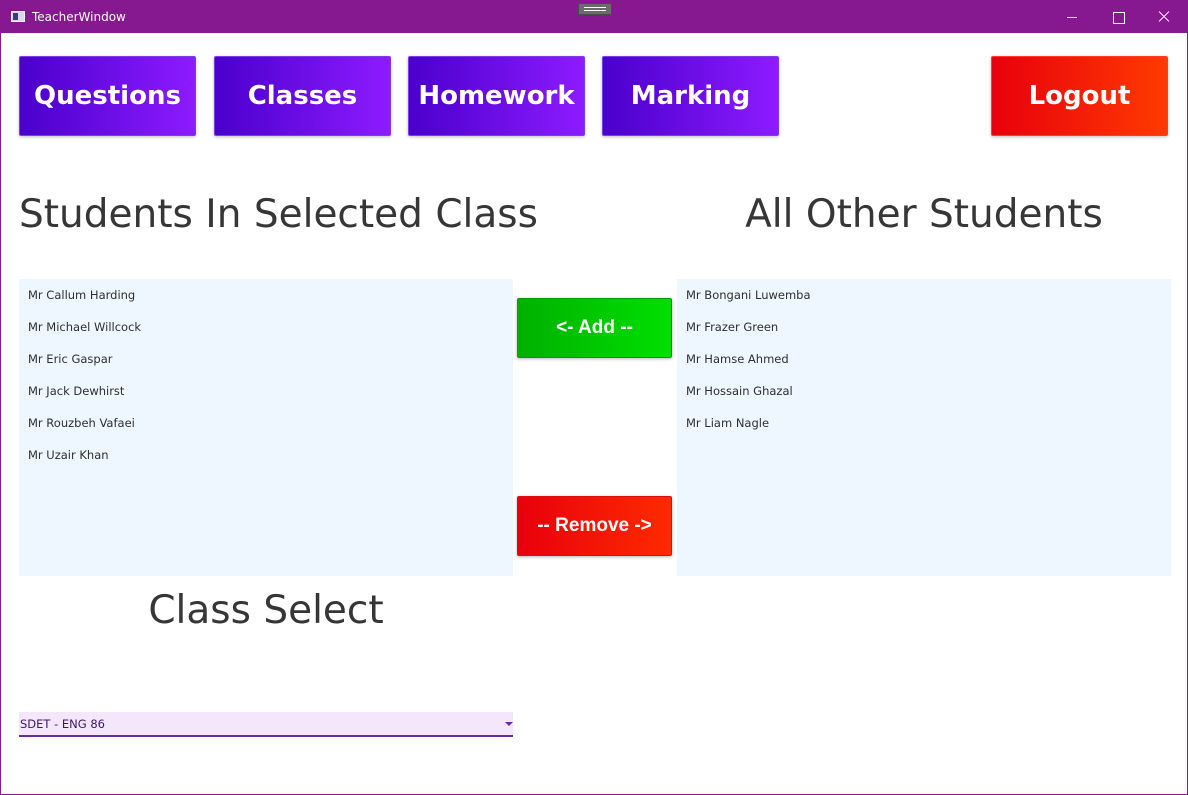  Describe the element at coordinates (594, 526) in the screenshot. I see `remove-student-button: -- Remove ->` at that location.